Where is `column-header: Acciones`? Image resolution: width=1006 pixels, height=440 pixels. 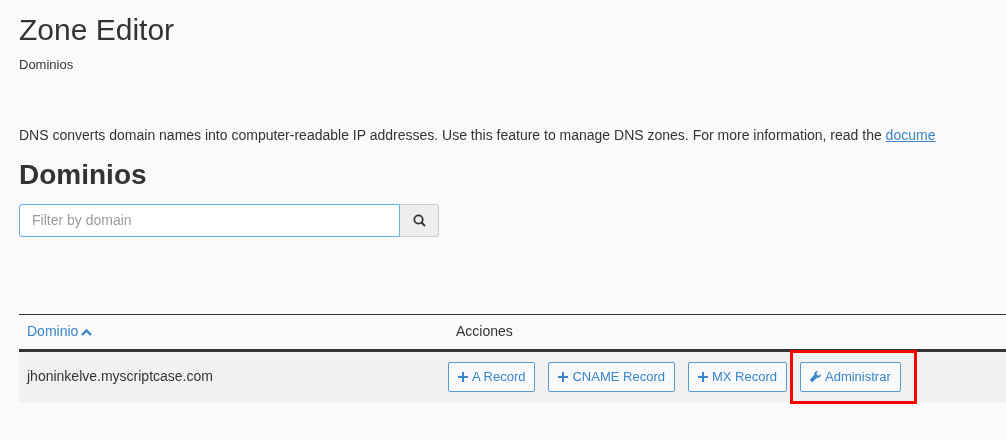
column-header: Acciones is located at coordinates (484, 331).